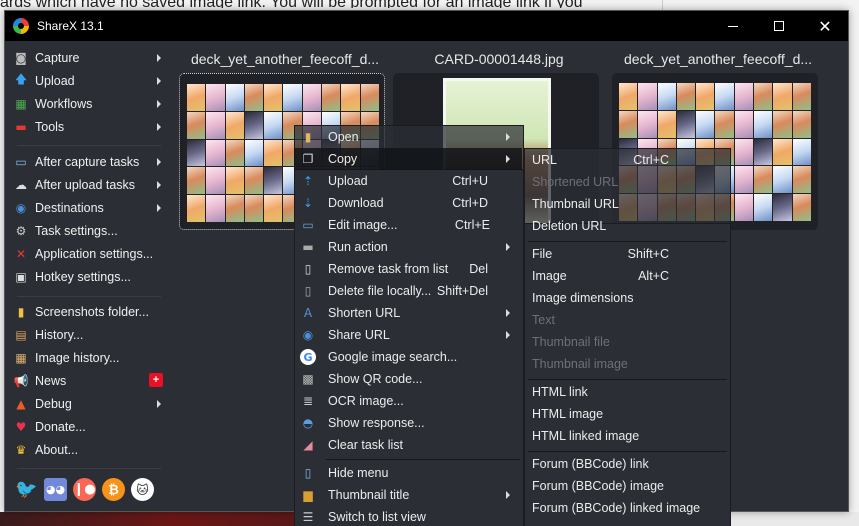 This screenshot has width=859, height=526. What do you see at coordinates (779, 26) in the screenshot?
I see `maximize-button` at bounding box center [779, 26].